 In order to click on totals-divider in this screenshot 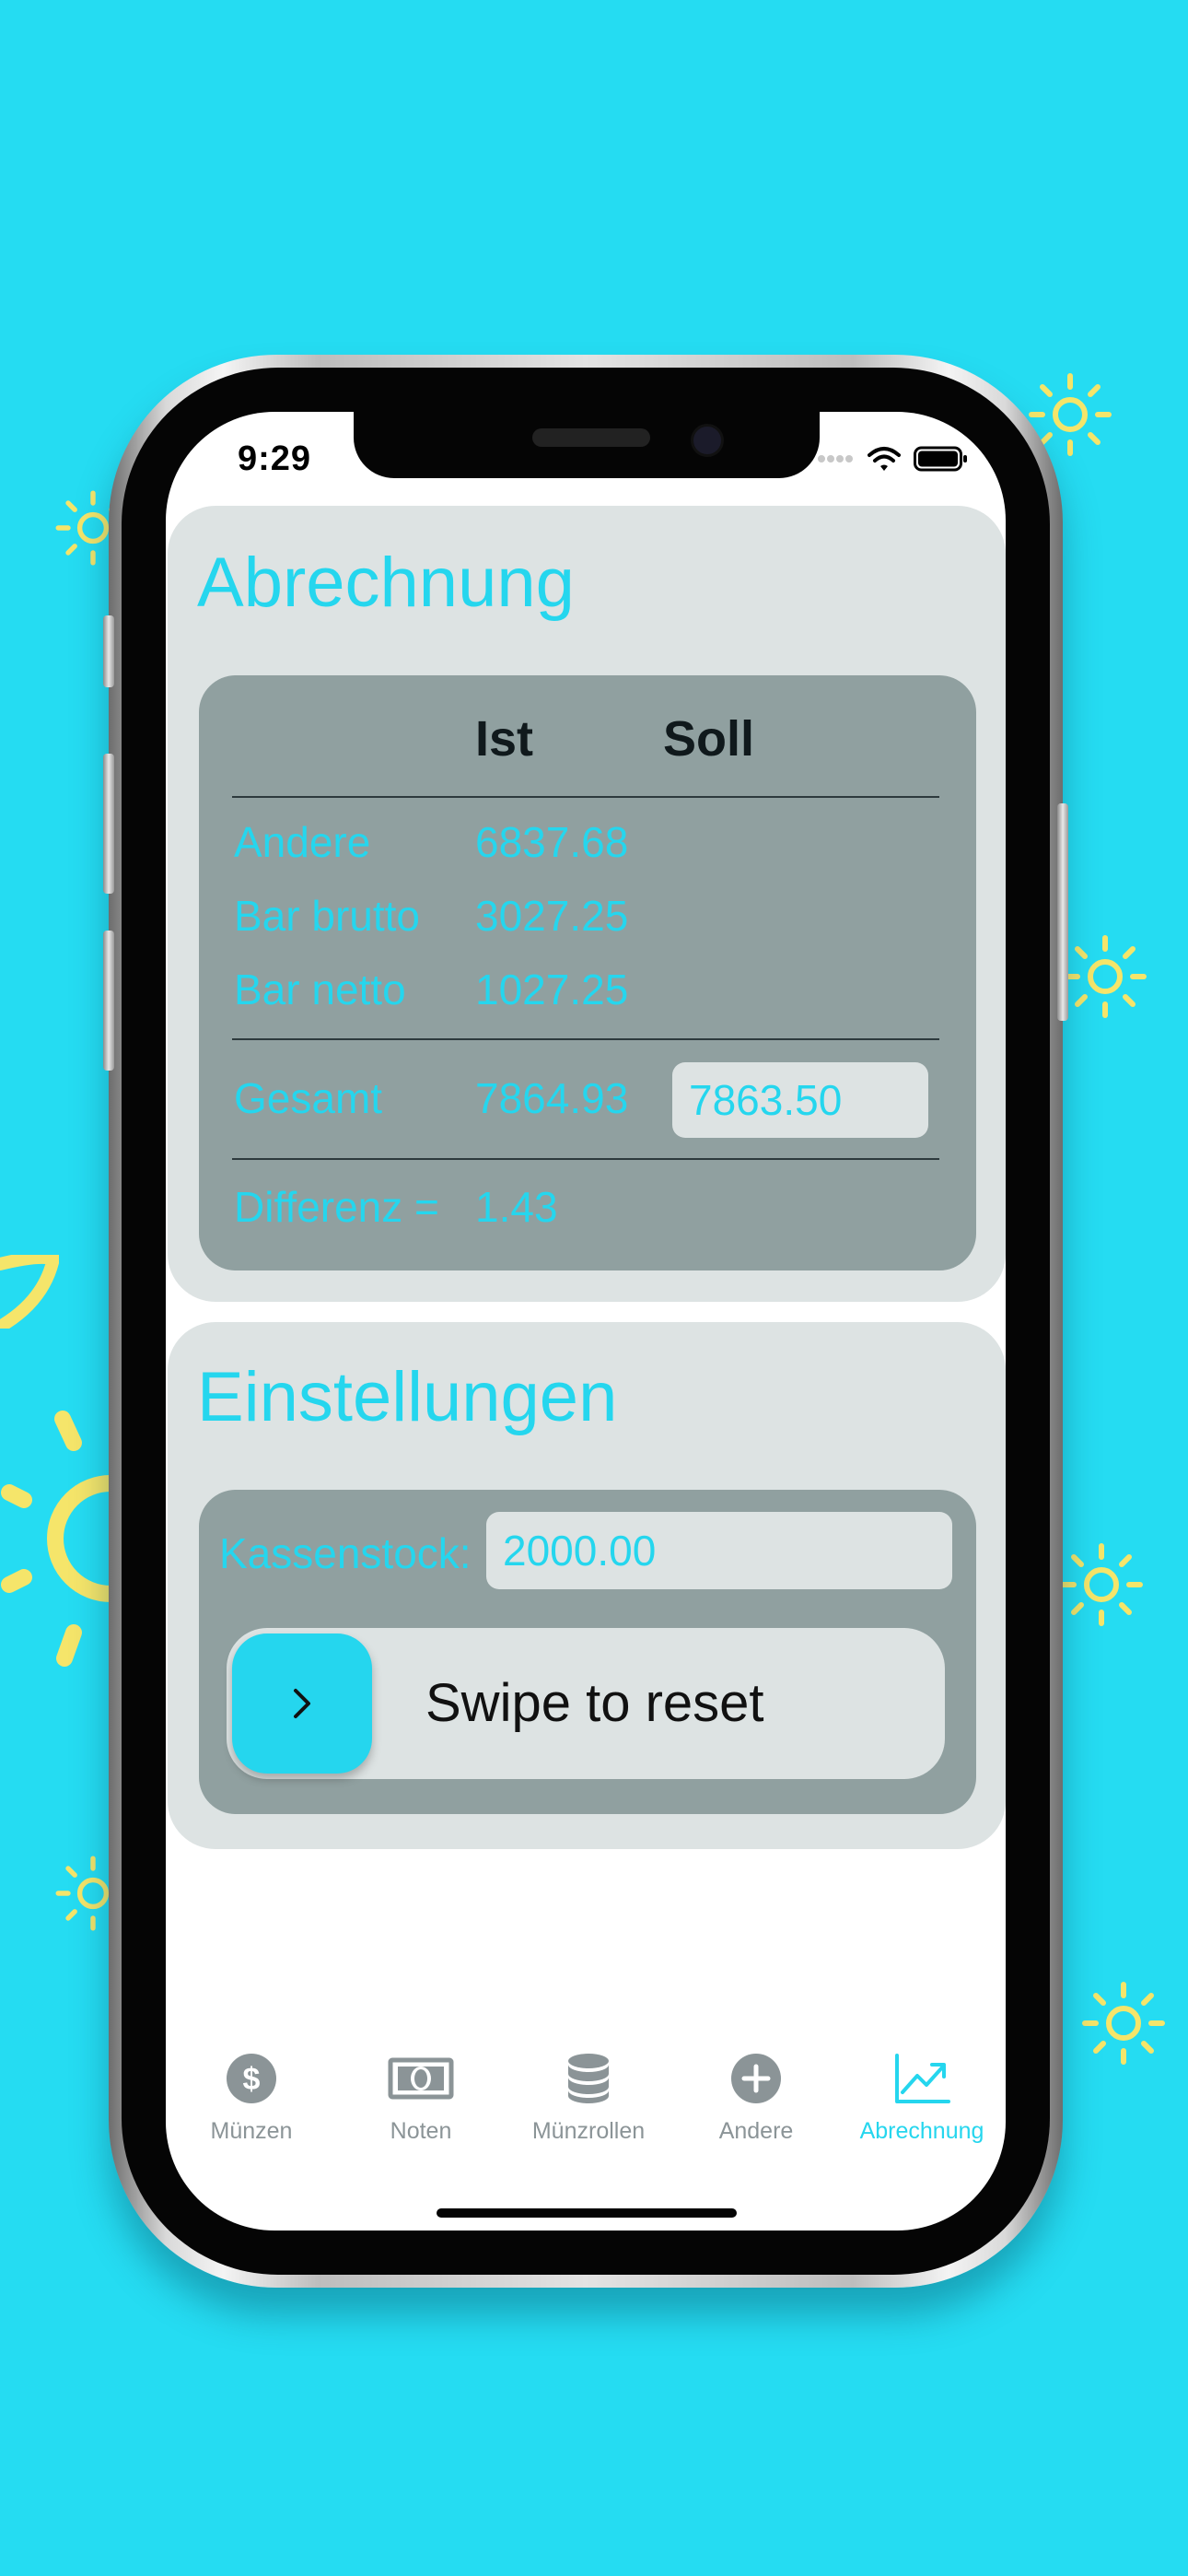, I will do `click(585, 1039)`.